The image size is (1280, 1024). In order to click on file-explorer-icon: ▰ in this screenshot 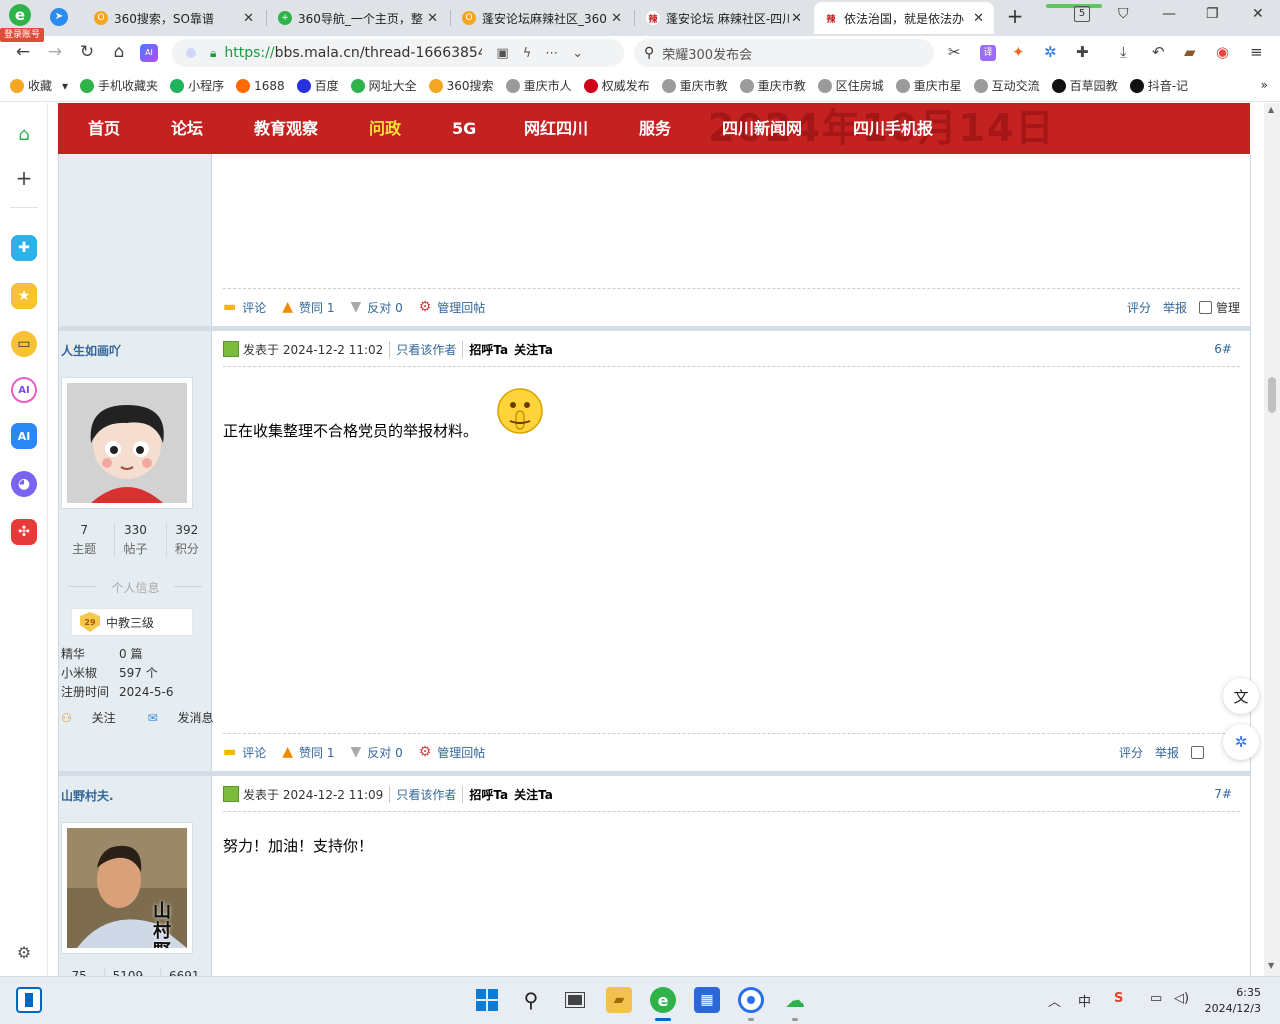, I will do `click(619, 1000)`.